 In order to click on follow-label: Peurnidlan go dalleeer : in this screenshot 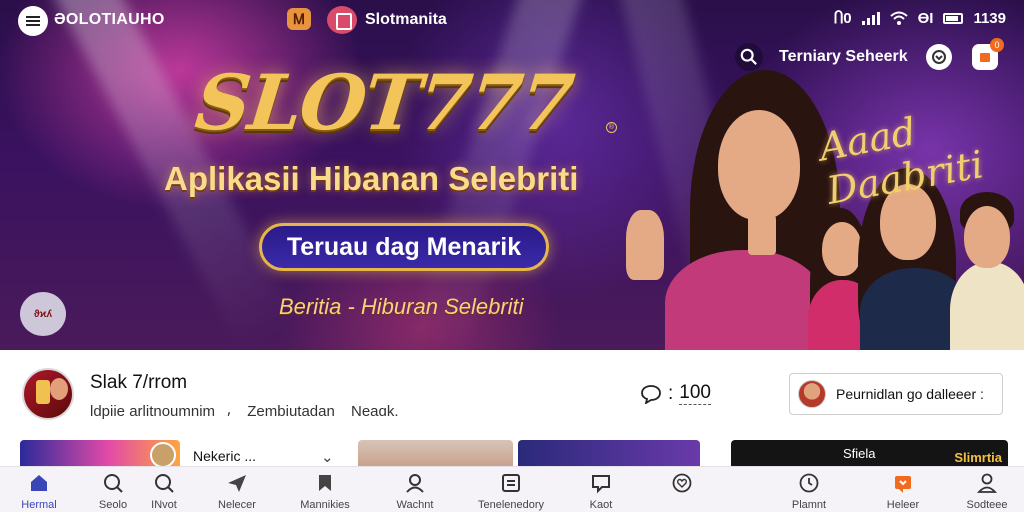, I will do `click(910, 394)`.